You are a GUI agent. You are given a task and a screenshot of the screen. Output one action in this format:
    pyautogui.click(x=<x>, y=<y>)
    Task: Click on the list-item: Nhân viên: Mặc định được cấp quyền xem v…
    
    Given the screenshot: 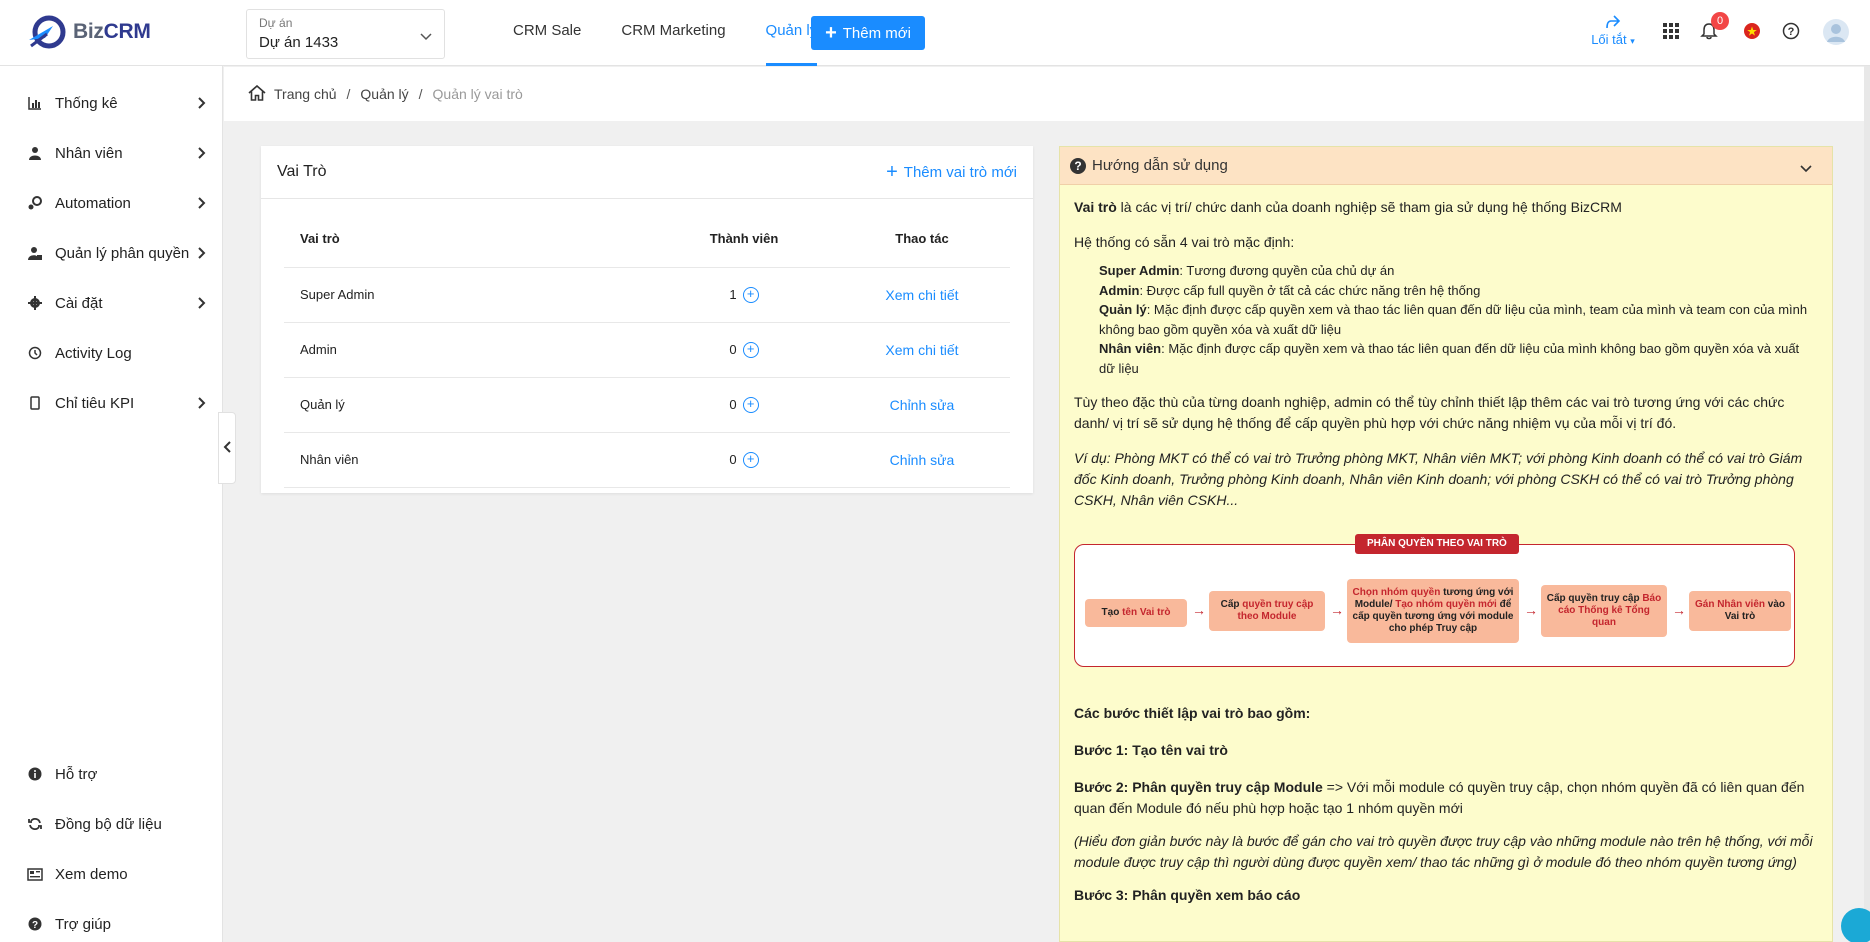 What is the action you would take?
    pyautogui.click(x=1449, y=358)
    